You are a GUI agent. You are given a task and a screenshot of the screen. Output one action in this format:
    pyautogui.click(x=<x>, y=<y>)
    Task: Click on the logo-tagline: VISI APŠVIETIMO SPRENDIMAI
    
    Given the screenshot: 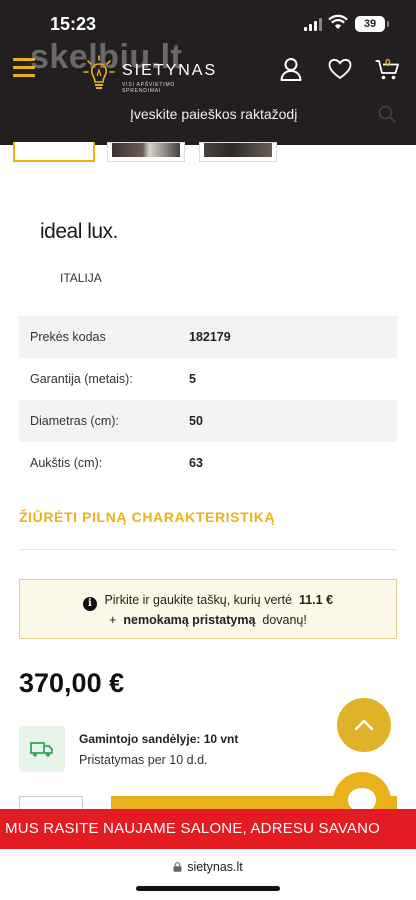 What is the action you would take?
    pyautogui.click(x=149, y=88)
    